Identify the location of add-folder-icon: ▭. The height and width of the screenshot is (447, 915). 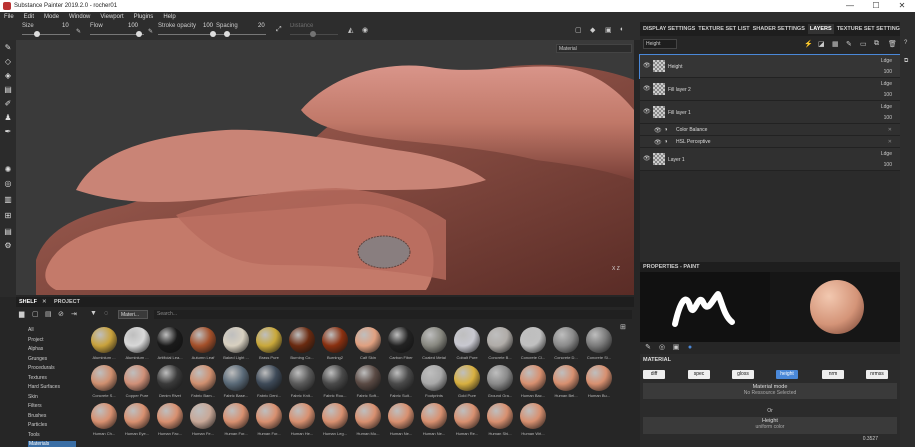
(863, 44).